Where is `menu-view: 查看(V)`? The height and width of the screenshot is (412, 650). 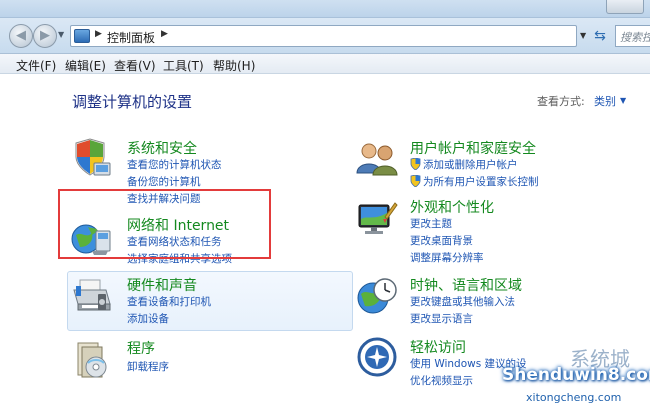
menu-view: 查看(V) is located at coordinates (135, 65).